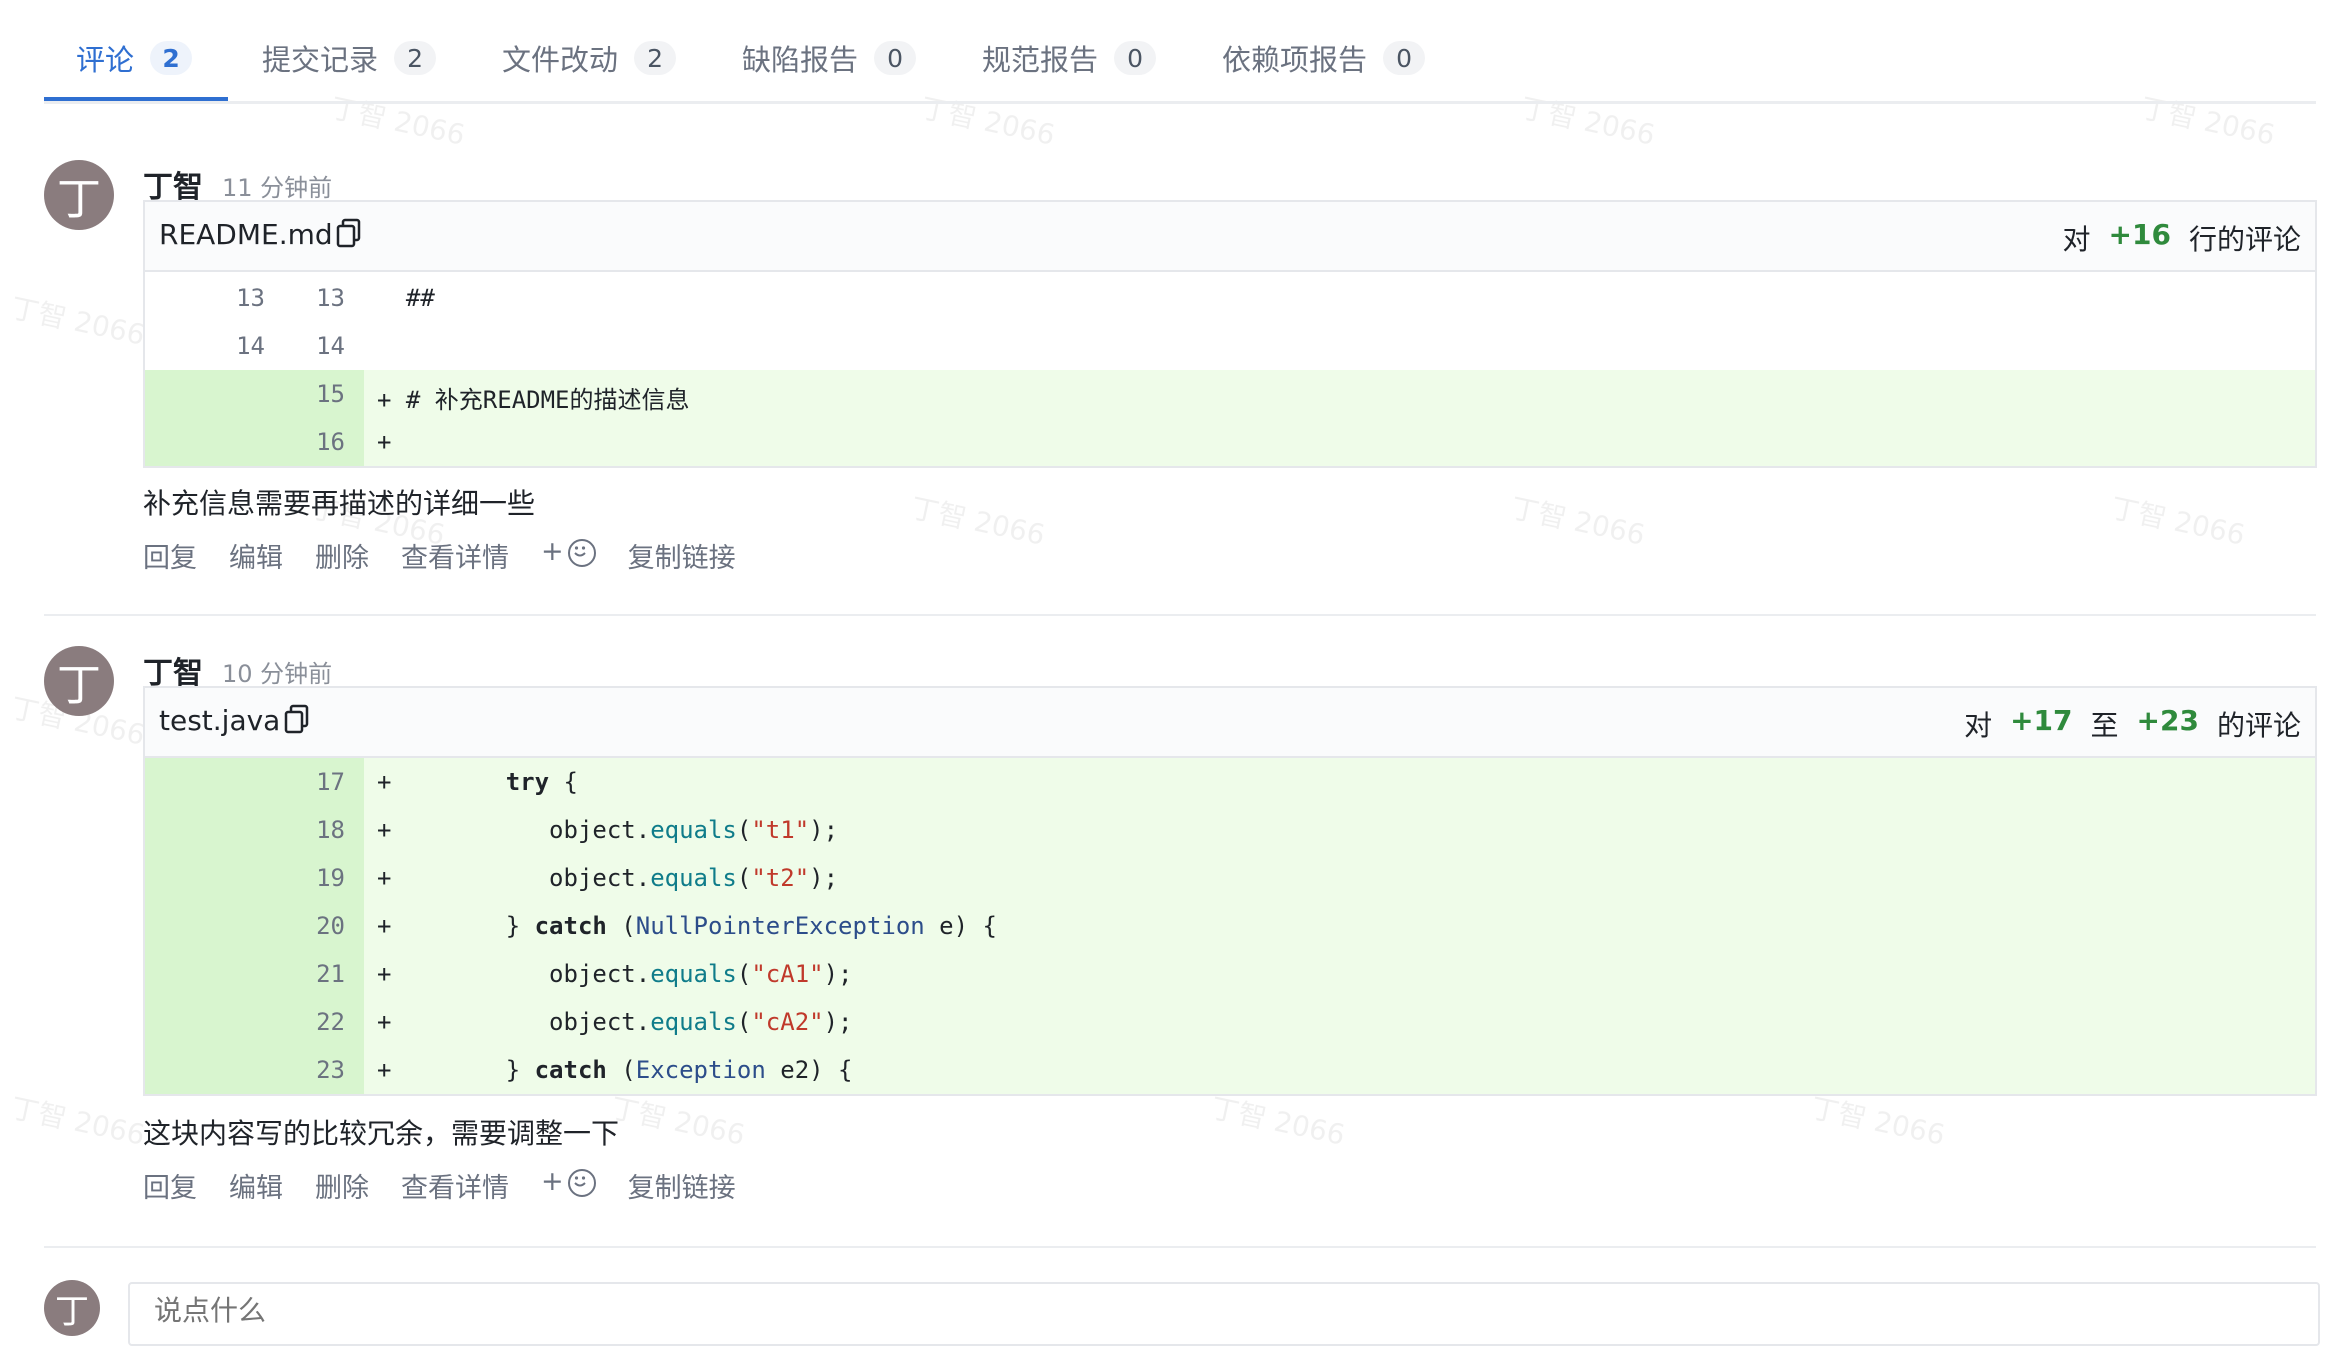 This screenshot has height=1360, width=2332. What do you see at coordinates (636, 1070) in the screenshot?
I see `code-text: } catch (Exception e2) {` at bounding box center [636, 1070].